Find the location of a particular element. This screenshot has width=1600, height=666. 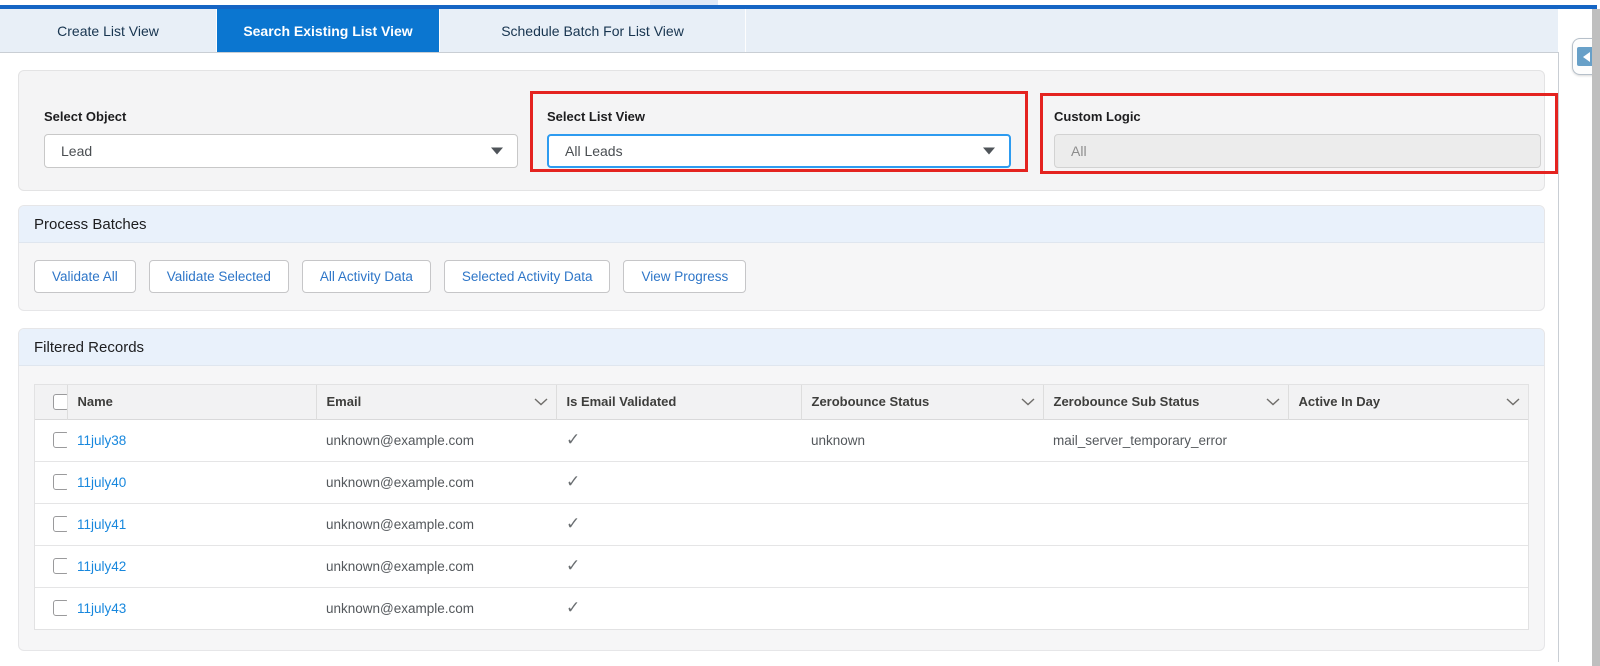

select-object-field: Select Object Lead is located at coordinates (281, 130).